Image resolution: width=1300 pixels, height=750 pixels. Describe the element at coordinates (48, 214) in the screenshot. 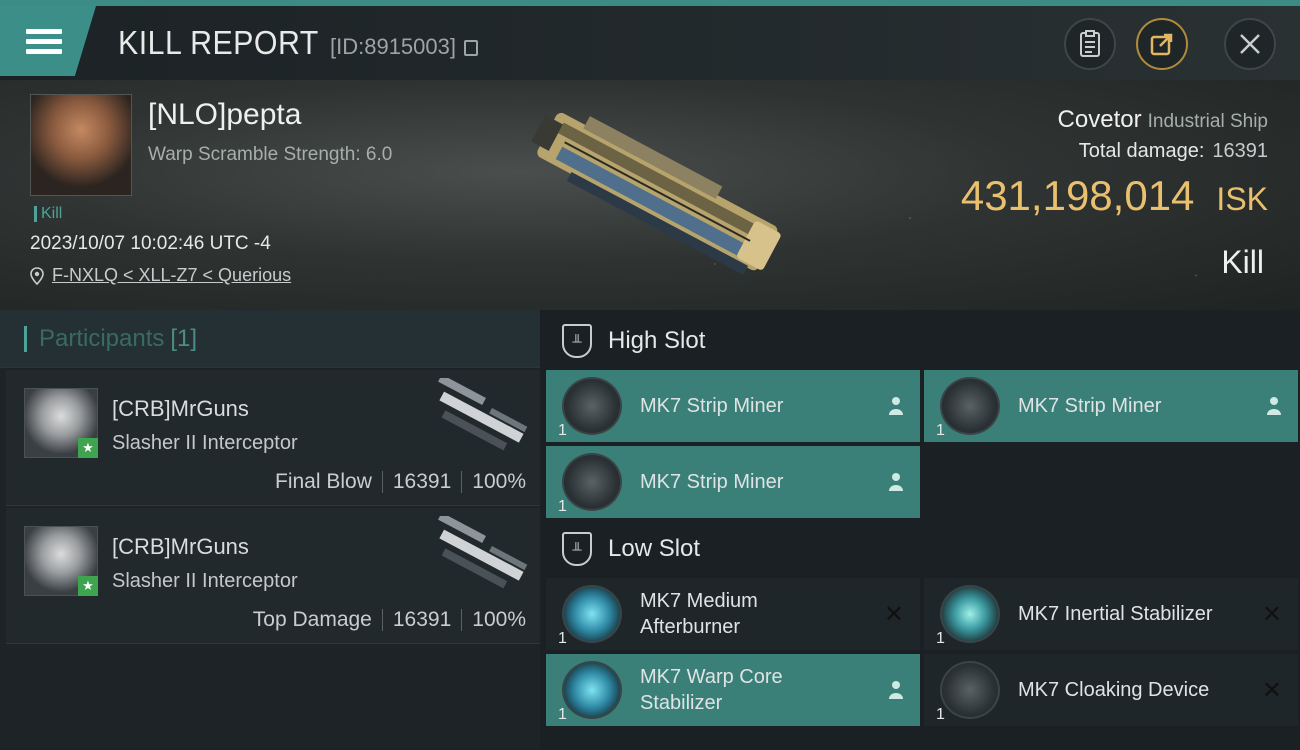

I see `kill-tag: Kill` at that location.